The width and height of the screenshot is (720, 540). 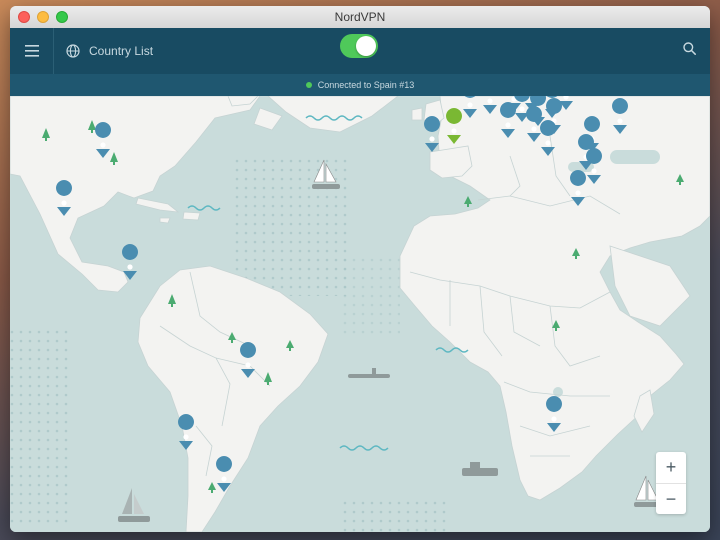 What do you see at coordinates (369, 373) in the screenshot?
I see `submarine-icon` at bounding box center [369, 373].